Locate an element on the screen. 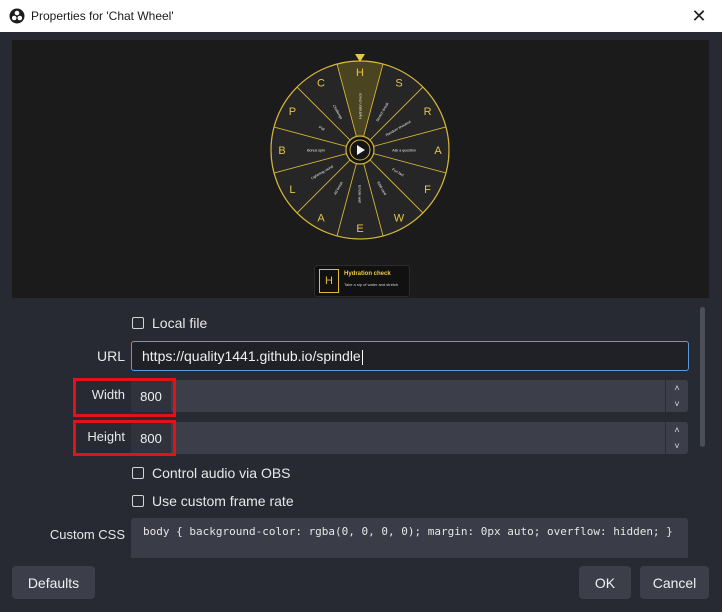  custom-frame-rate-checkbox: Use custom frame rate is located at coordinates (213, 501).